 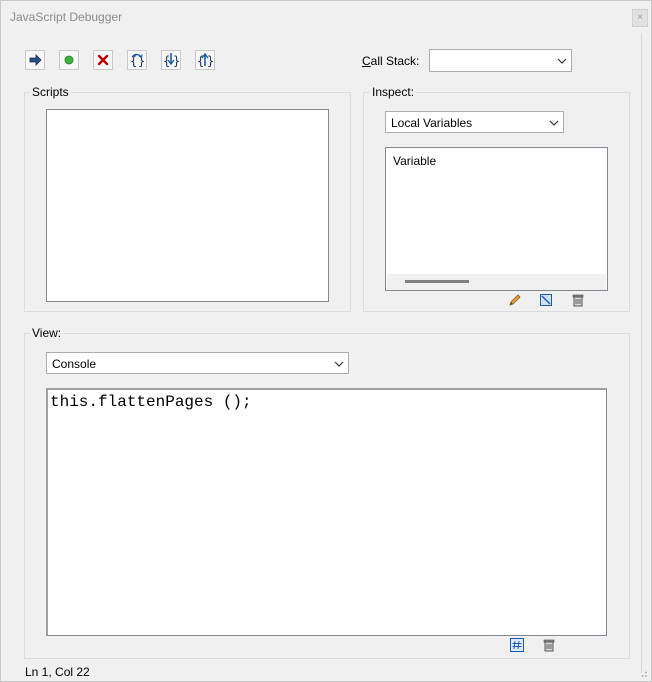 What do you see at coordinates (326, 17) in the screenshot?
I see `title-bar: JavaScript Debugger ×` at bounding box center [326, 17].